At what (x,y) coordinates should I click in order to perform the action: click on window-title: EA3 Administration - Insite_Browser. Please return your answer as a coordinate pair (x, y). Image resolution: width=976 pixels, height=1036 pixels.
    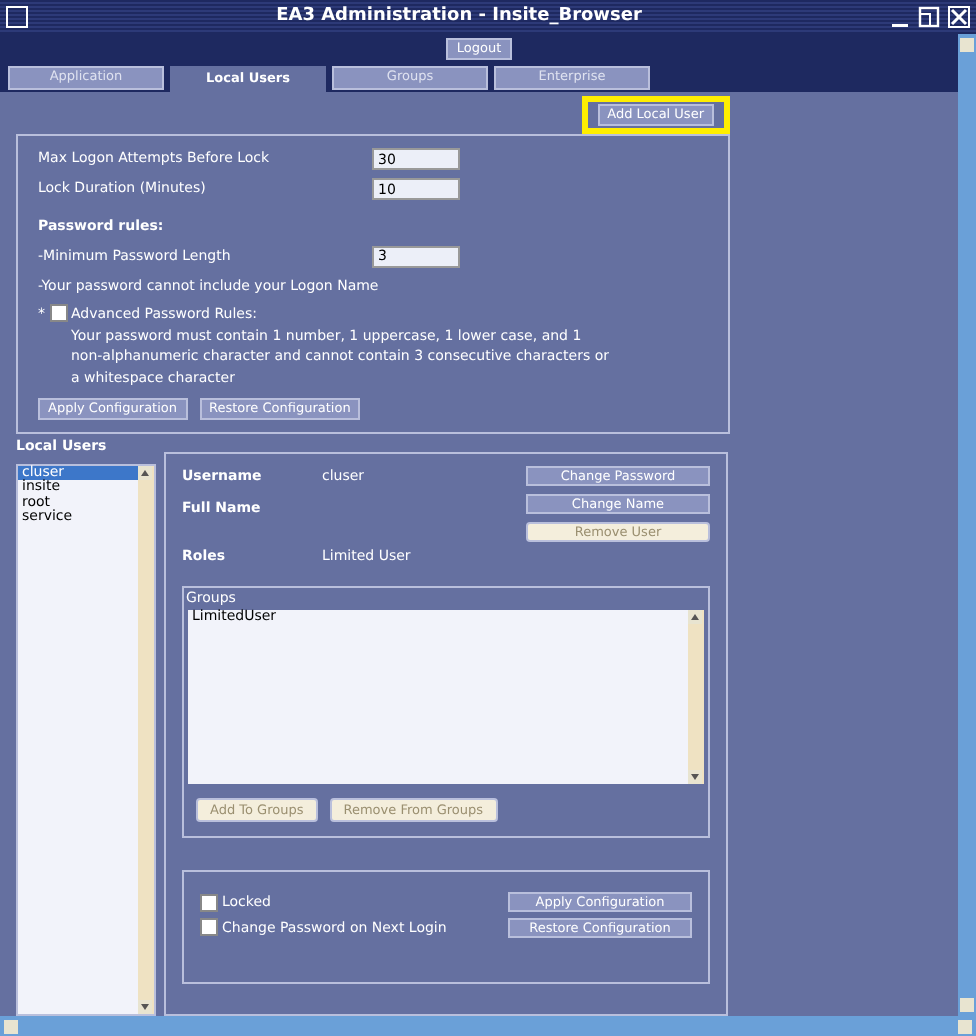
    Looking at the image, I should click on (459, 16).